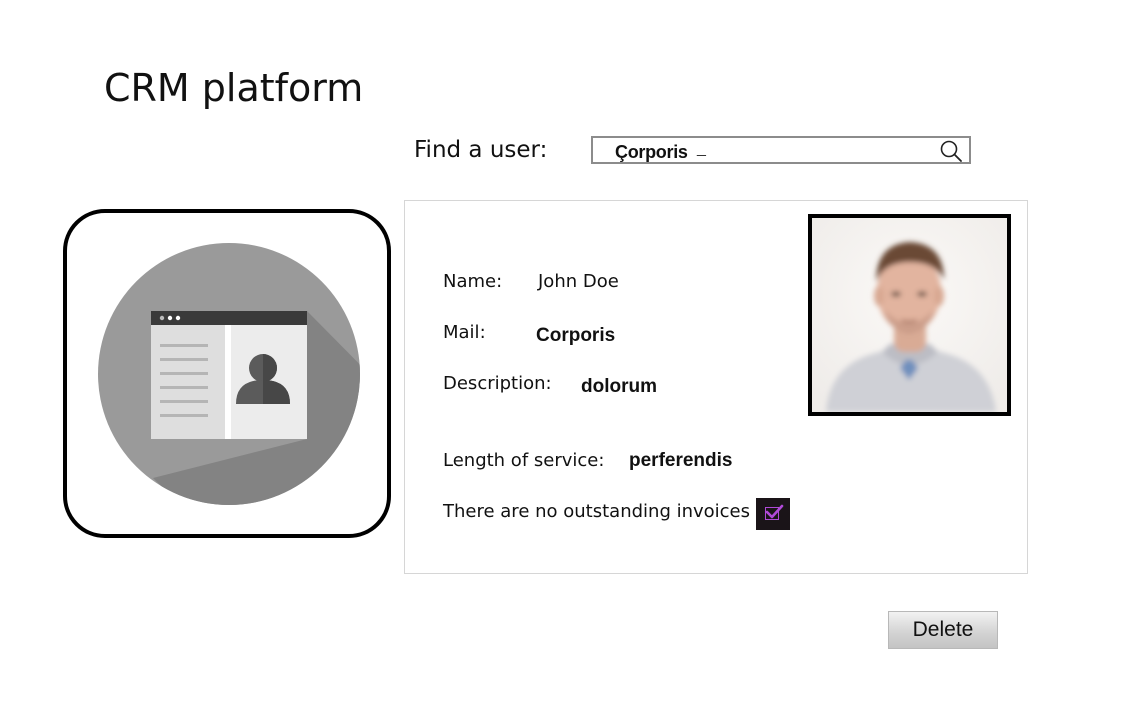 The height and width of the screenshot is (707, 1130). I want to click on delete-button: Delete, so click(943, 630).